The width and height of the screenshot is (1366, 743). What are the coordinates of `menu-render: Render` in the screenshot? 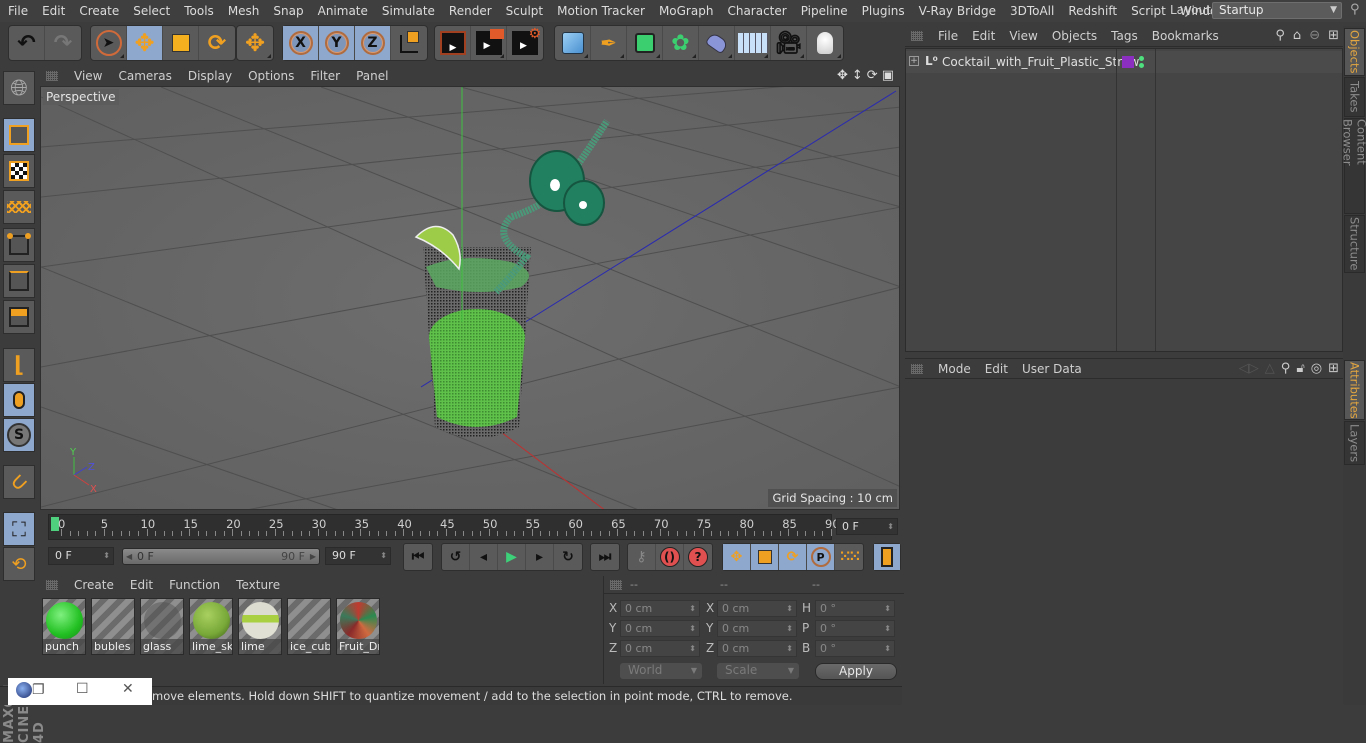 It's located at (469, 11).